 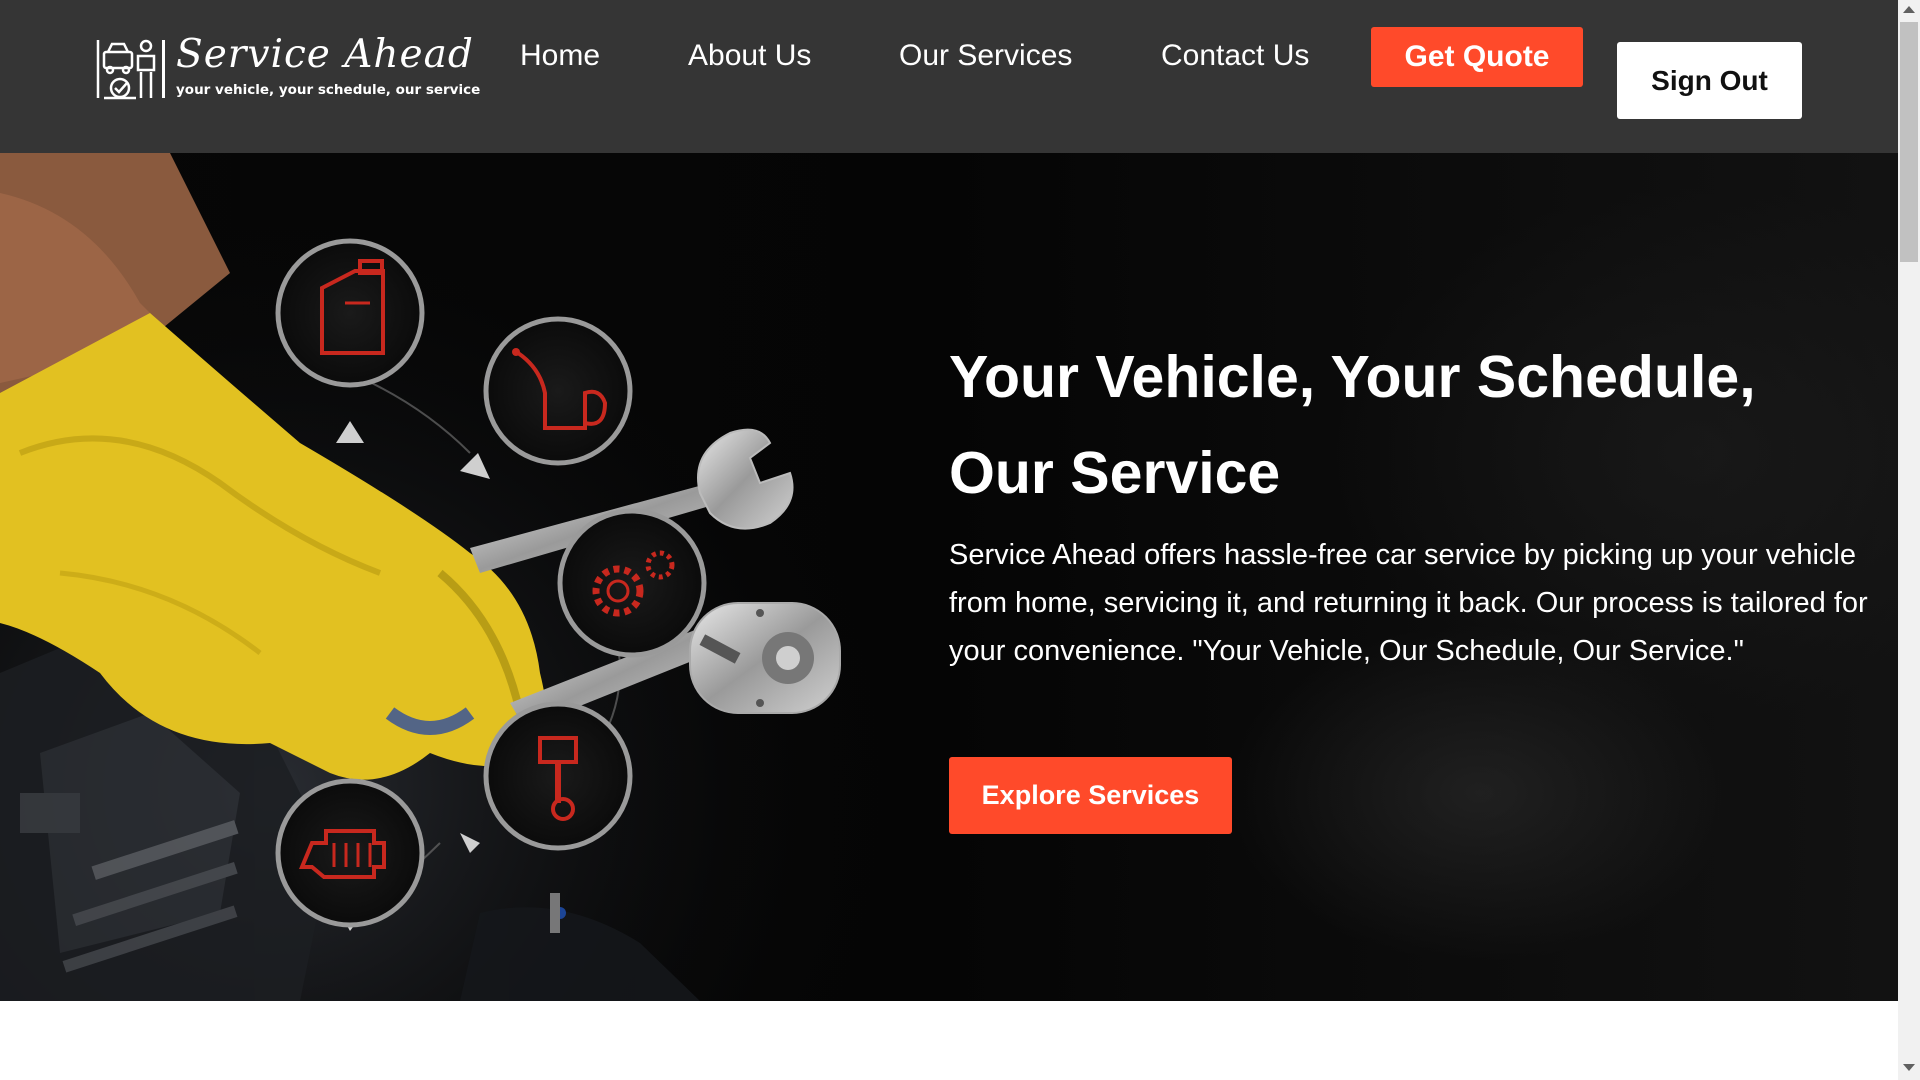 I want to click on scroll-up-arrow-icon, so click(x=1909, y=9).